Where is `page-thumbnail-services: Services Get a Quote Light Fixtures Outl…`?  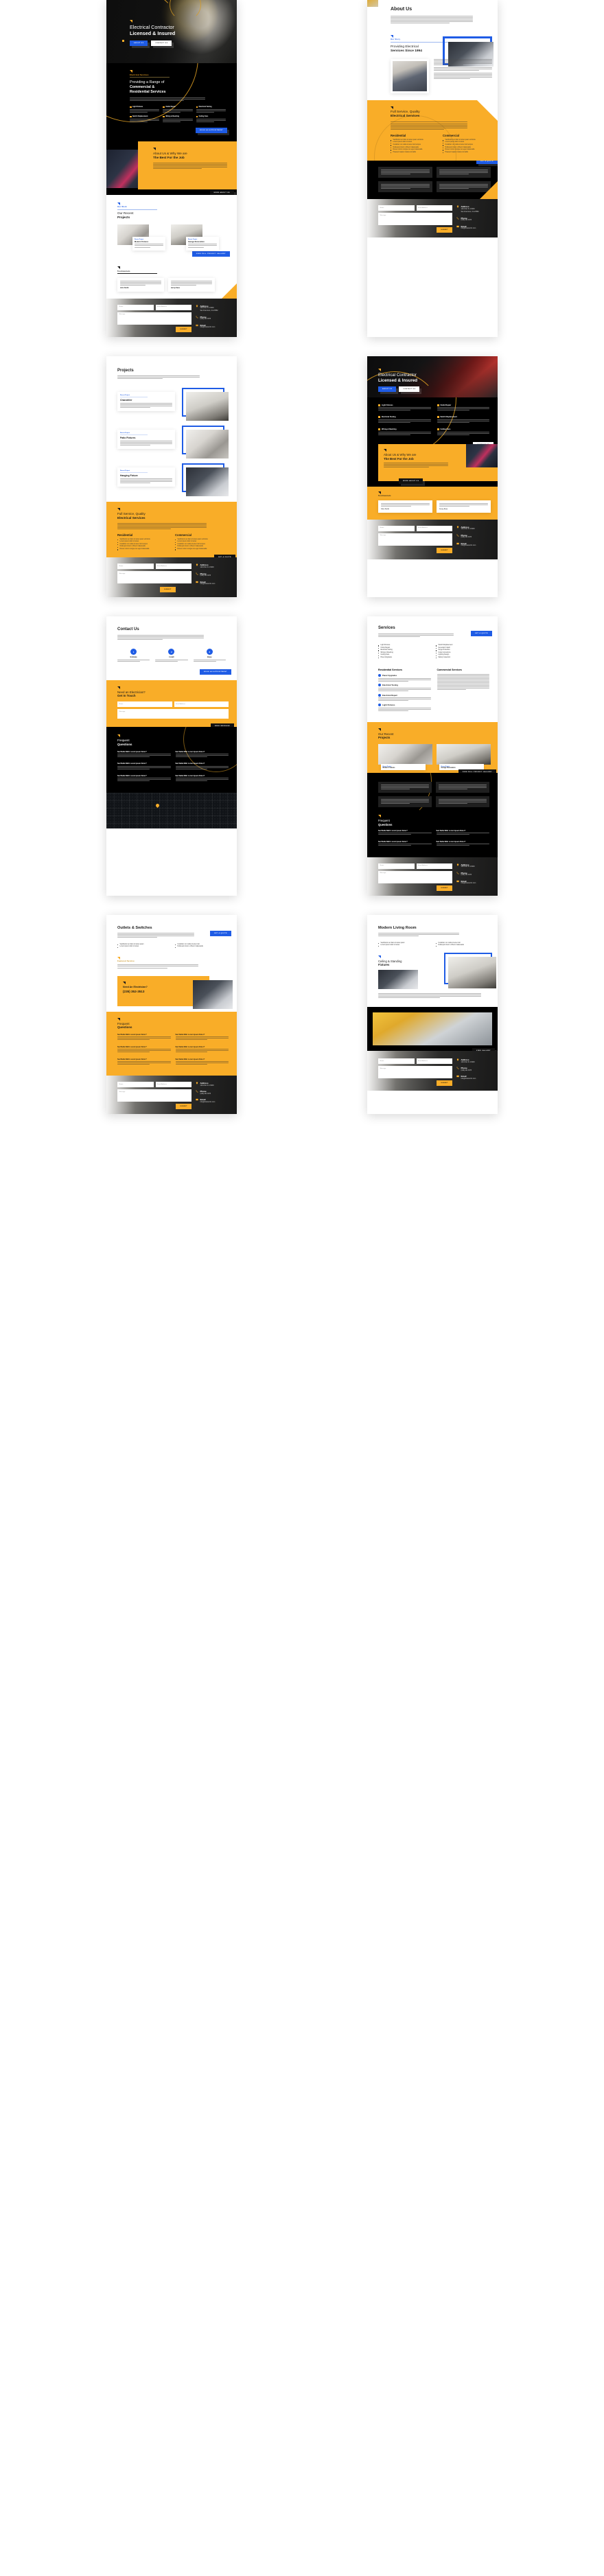 page-thumbnail-services: Services Get a Quote Light Fixtures Outl… is located at coordinates (432, 756).